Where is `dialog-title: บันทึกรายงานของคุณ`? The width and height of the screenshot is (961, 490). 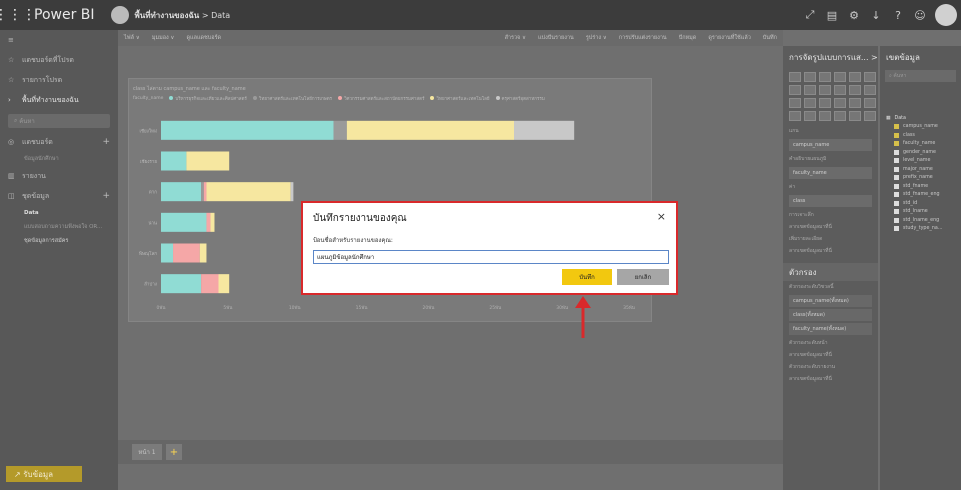
dialog-title: บันทึกรายงานของคุณ is located at coordinates (360, 218).